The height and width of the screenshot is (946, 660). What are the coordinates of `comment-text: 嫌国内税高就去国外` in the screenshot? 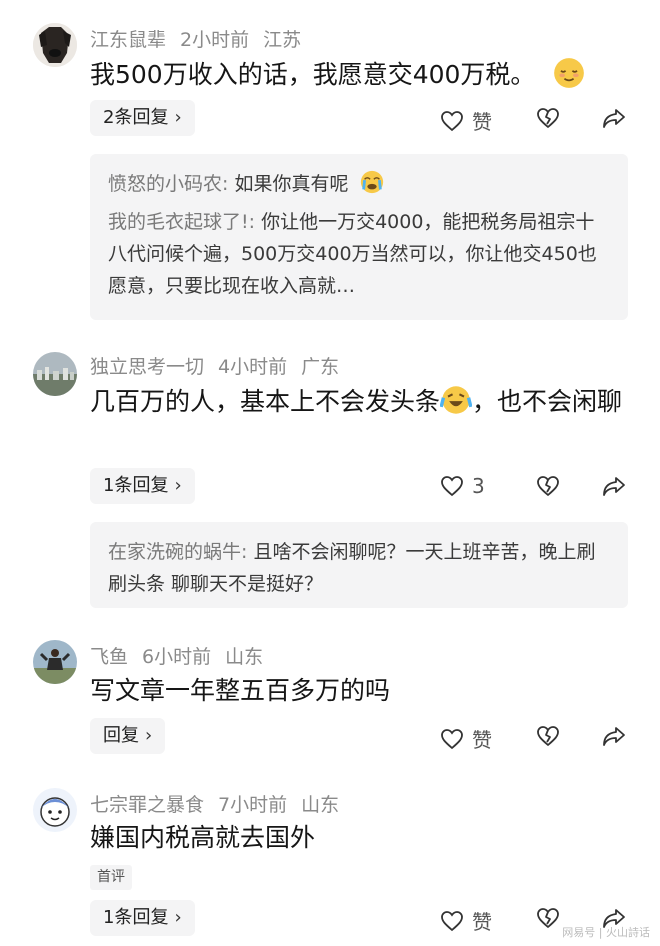 It's located at (360, 837).